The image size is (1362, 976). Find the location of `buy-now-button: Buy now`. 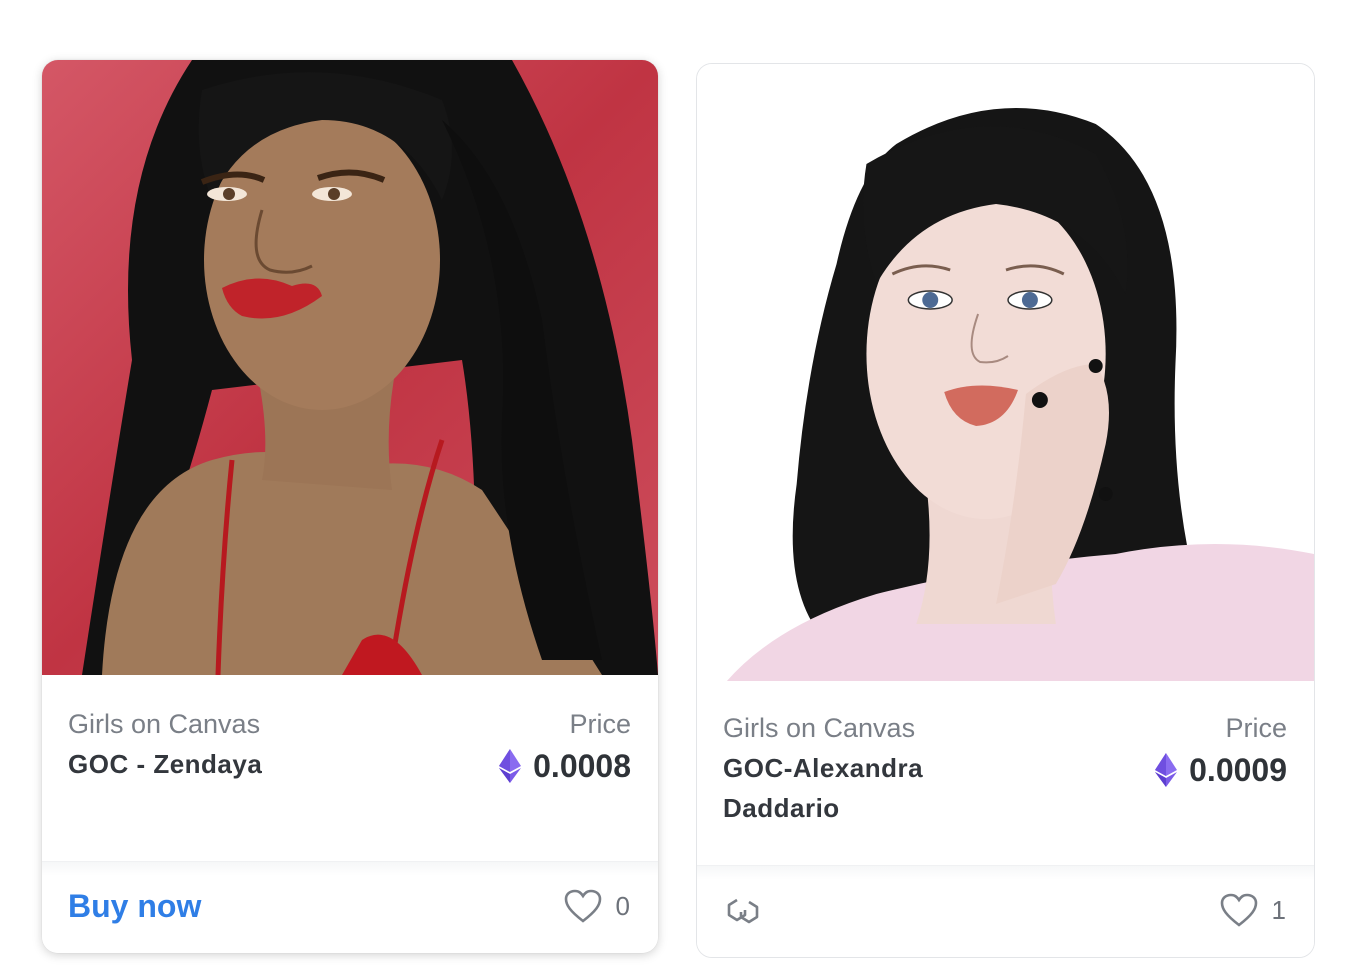

buy-now-button: Buy now is located at coordinates (134, 906).